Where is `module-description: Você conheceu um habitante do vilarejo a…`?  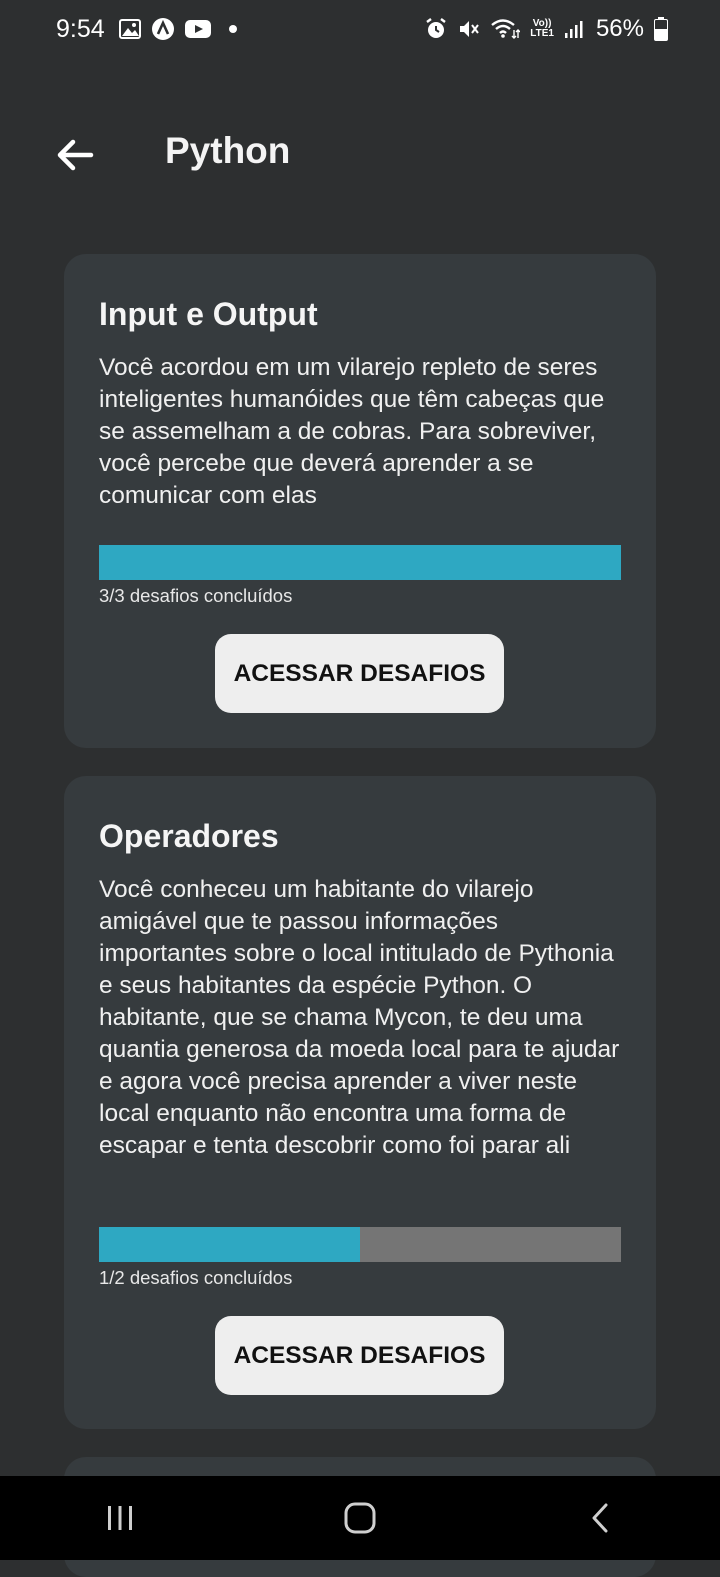
module-description: Você conheceu um habitante do vilarejo a… is located at coordinates (359, 1017).